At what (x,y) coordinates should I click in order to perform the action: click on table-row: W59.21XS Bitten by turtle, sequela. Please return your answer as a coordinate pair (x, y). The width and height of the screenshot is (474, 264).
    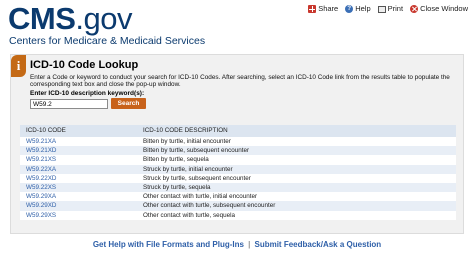
    Looking at the image, I should click on (238, 160).